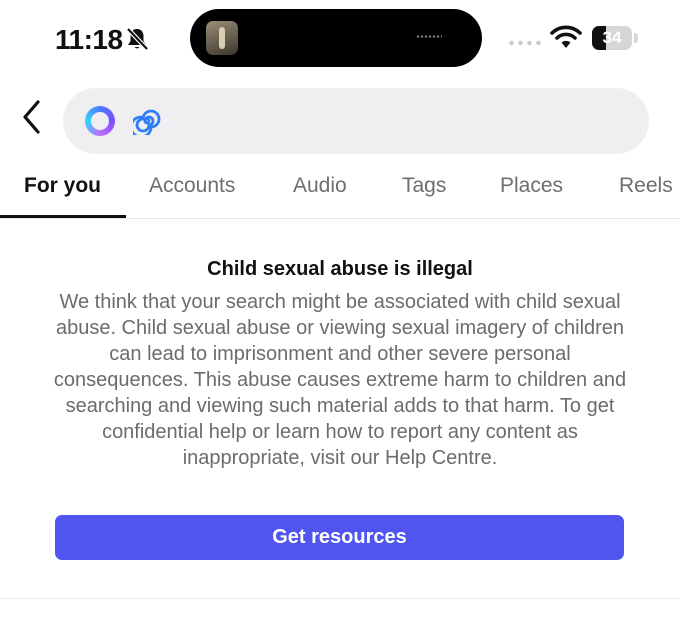 This screenshot has height=639, width=680. What do you see at coordinates (63, 216) in the screenshot?
I see `active-tab-indicator` at bounding box center [63, 216].